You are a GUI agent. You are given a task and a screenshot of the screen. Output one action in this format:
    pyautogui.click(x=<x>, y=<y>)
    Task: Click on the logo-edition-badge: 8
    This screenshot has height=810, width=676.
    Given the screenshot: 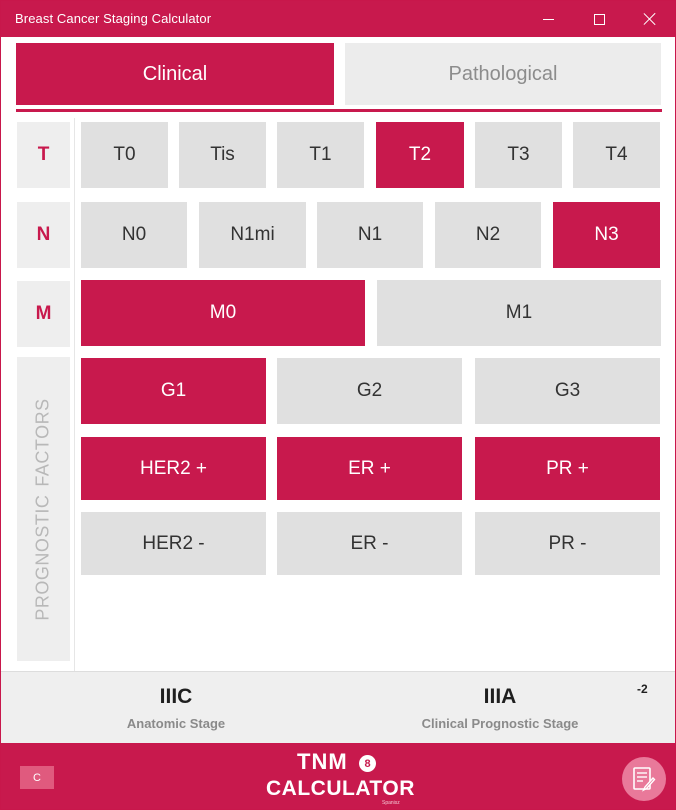 What is the action you would take?
    pyautogui.click(x=367, y=763)
    